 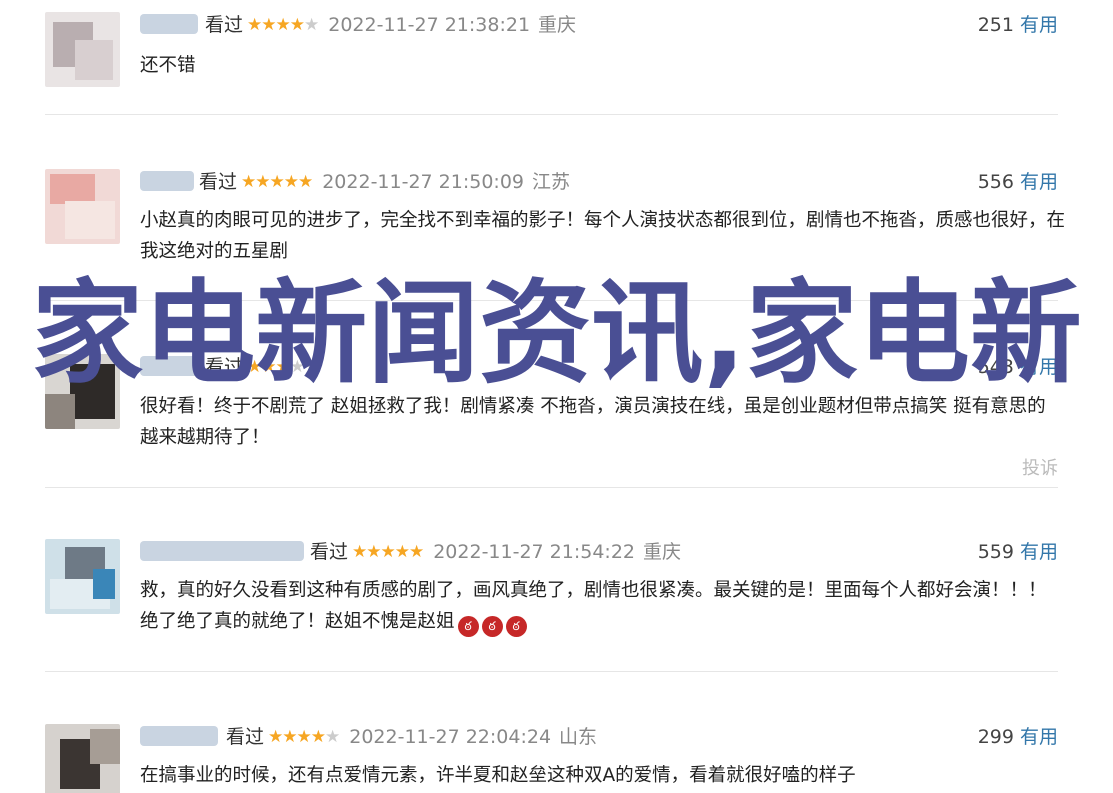 What do you see at coordinates (1018, 367) in the screenshot?
I see `useful-vote: 543 有用` at bounding box center [1018, 367].